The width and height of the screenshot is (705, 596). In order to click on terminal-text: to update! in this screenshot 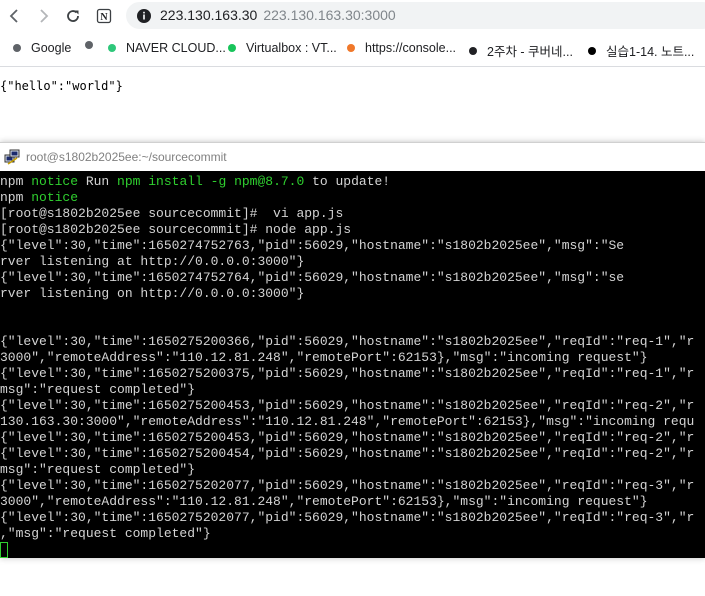, I will do `click(347, 181)`.